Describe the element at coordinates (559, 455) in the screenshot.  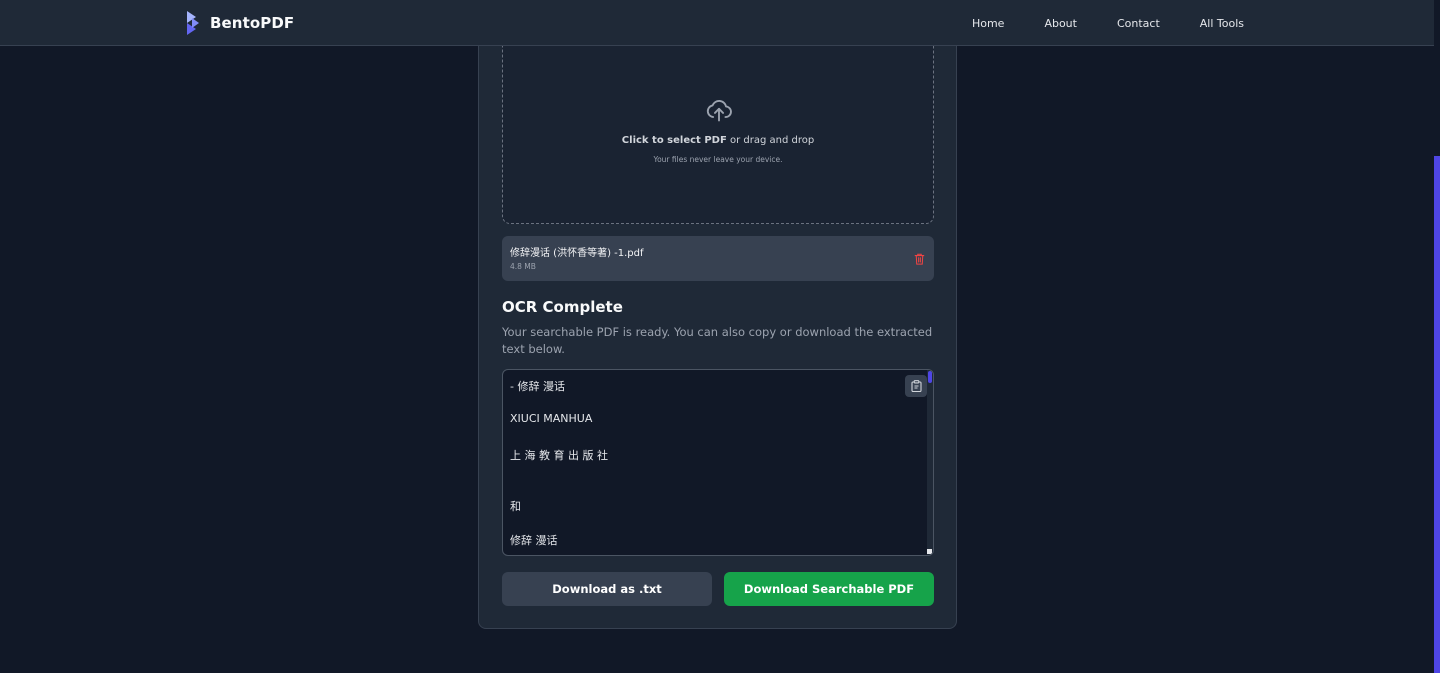
I see `text-line: 上 海 教 育 出 版 社` at that location.